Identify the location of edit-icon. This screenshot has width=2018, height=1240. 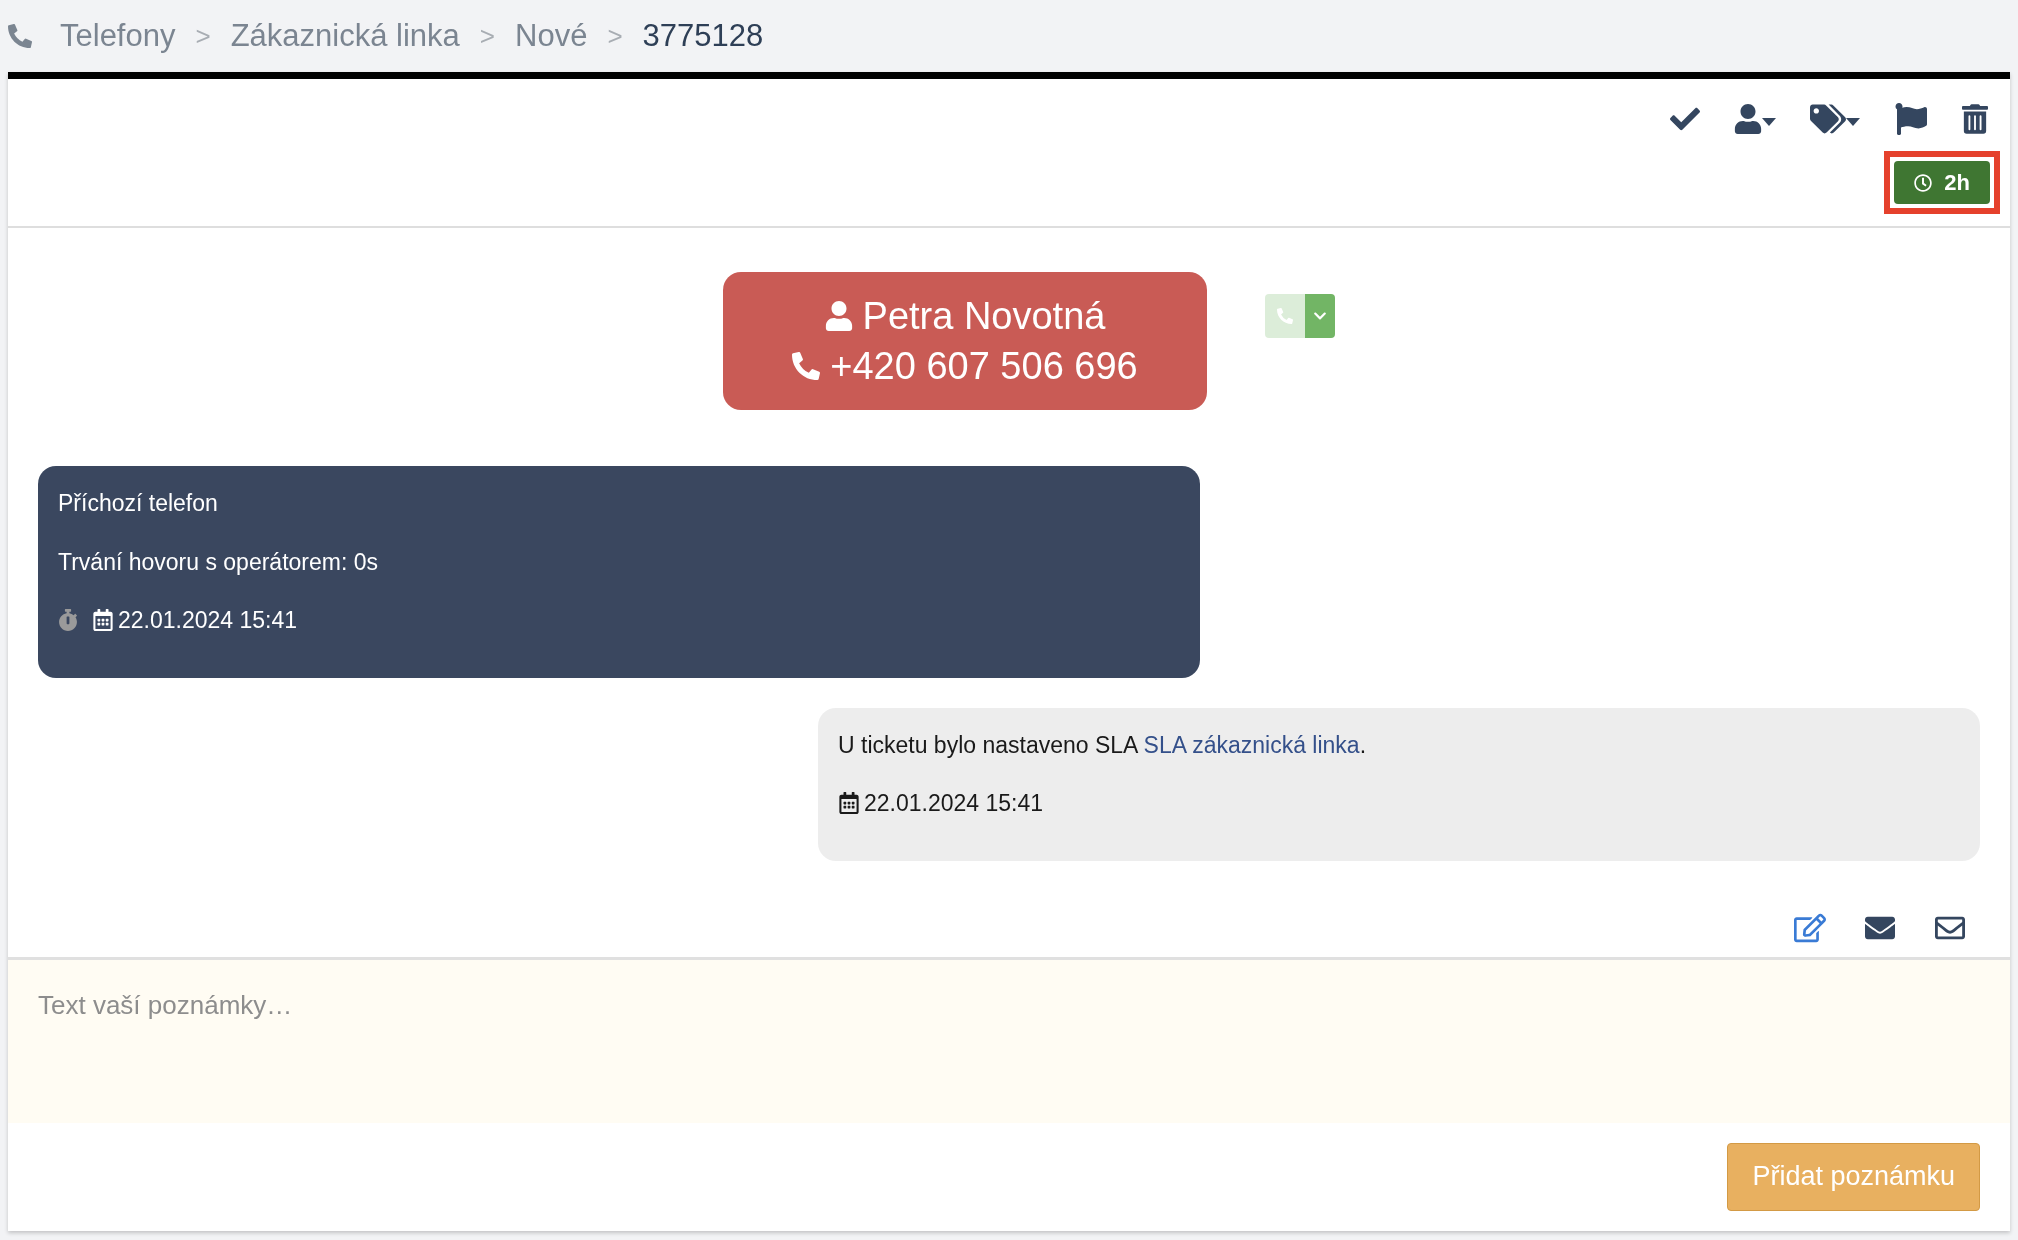
(1810, 927).